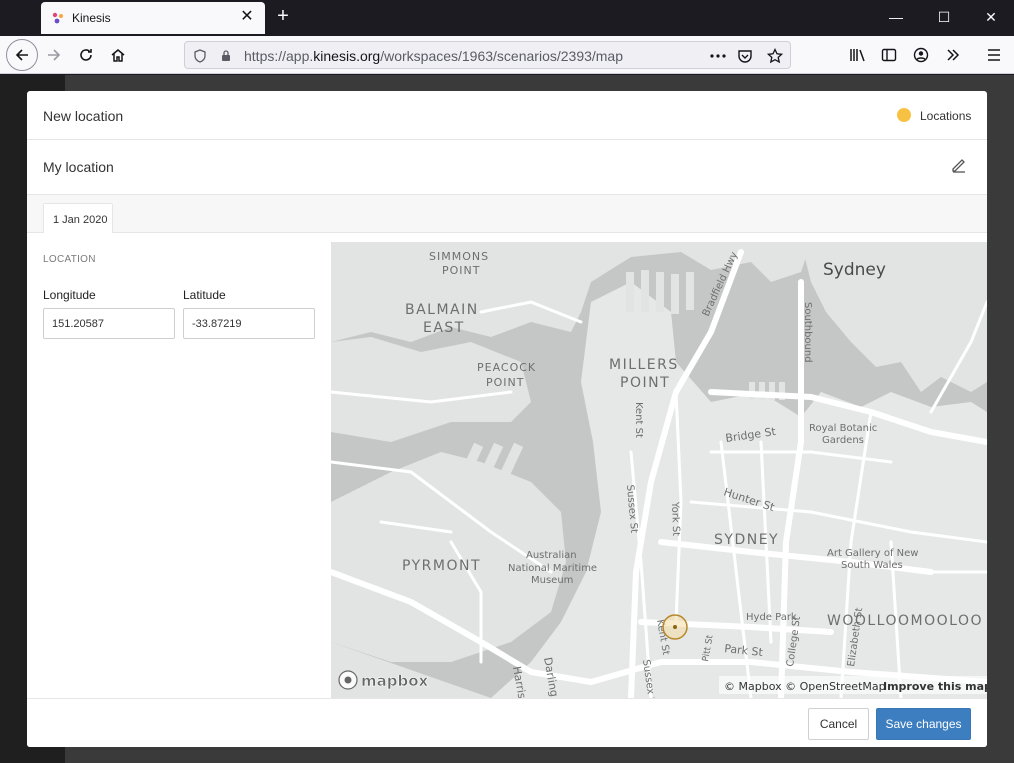 This screenshot has height=763, width=1014. Describe the element at coordinates (944, 17) in the screenshot. I see `maximize-icon: ☐` at that location.